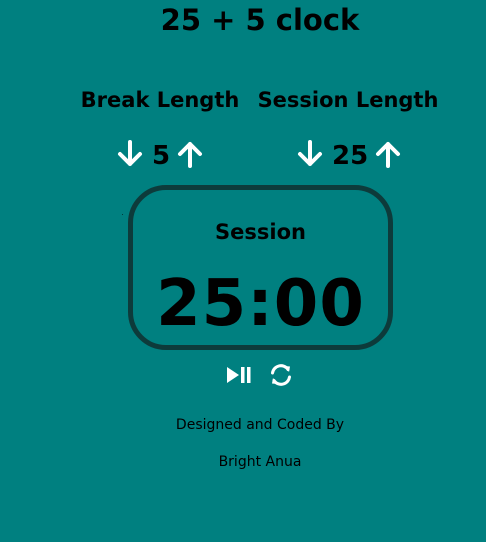 This screenshot has height=542, width=486. I want to click on timer-controls, so click(266, 375).